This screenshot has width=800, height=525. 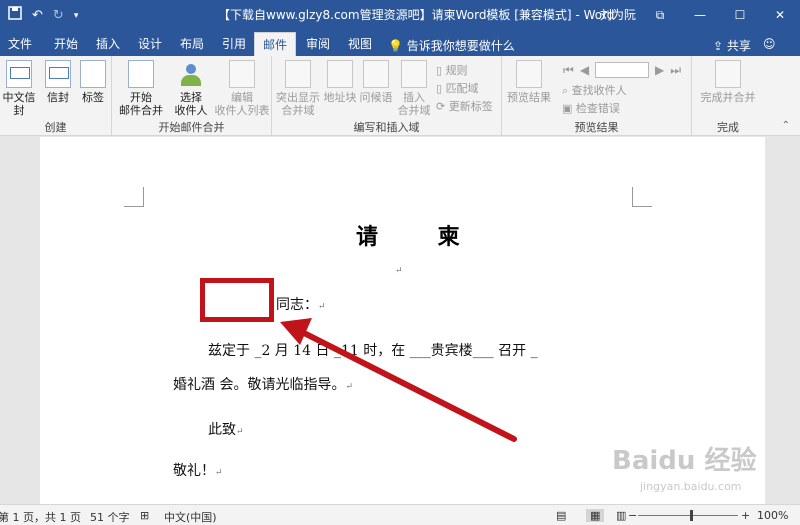 What do you see at coordinates (561, 515) in the screenshot?
I see `read-mode-icon: ▤` at bounding box center [561, 515].